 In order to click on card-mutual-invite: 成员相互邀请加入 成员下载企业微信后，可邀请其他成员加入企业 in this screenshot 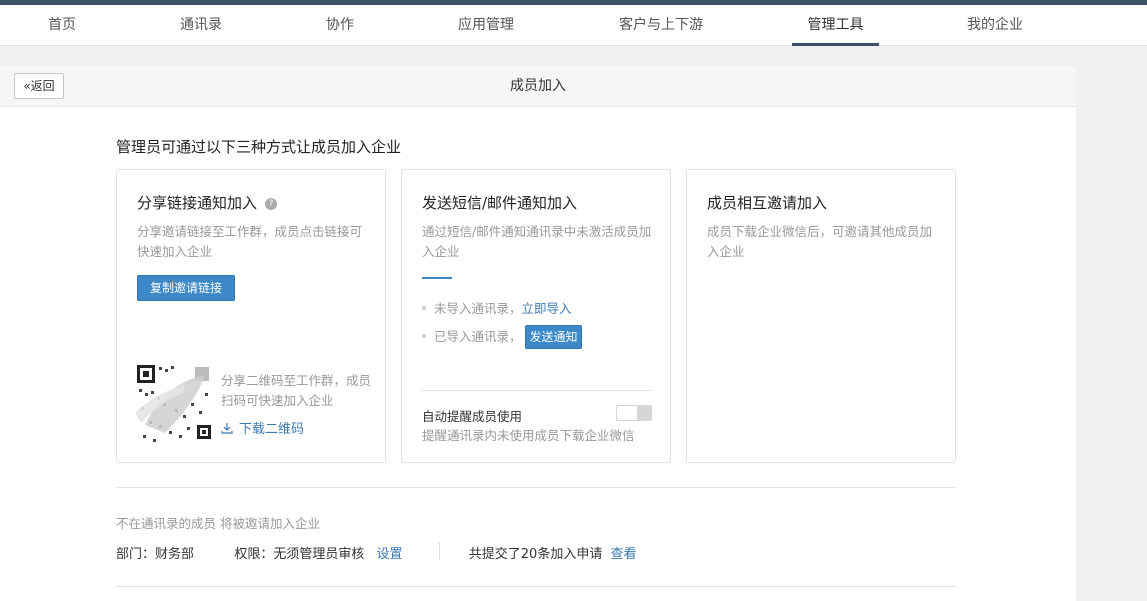, I will do `click(821, 316)`.